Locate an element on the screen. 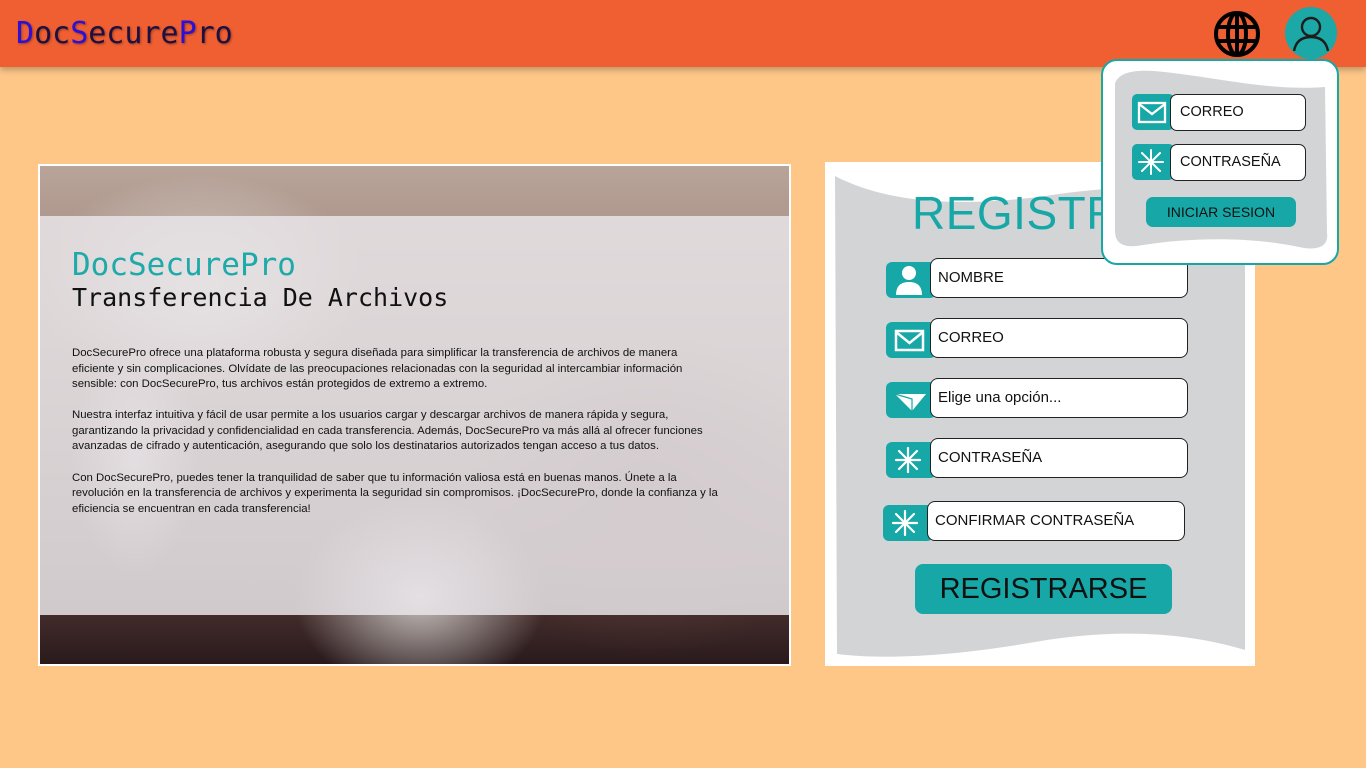  send-icon-box is located at coordinates (911, 400).